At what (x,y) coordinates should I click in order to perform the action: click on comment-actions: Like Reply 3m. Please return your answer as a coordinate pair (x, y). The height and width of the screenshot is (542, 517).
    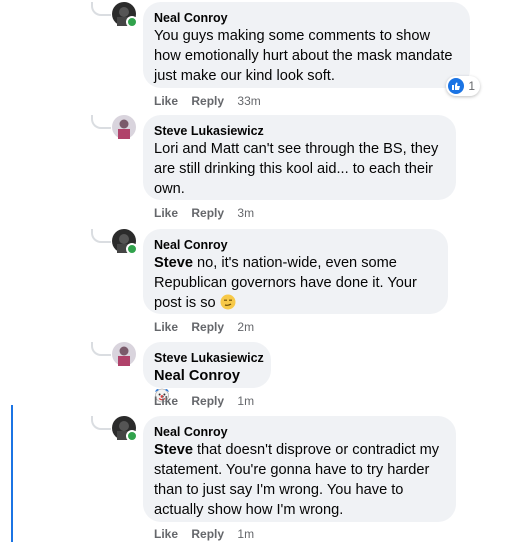
    Looking at the image, I should click on (204, 213).